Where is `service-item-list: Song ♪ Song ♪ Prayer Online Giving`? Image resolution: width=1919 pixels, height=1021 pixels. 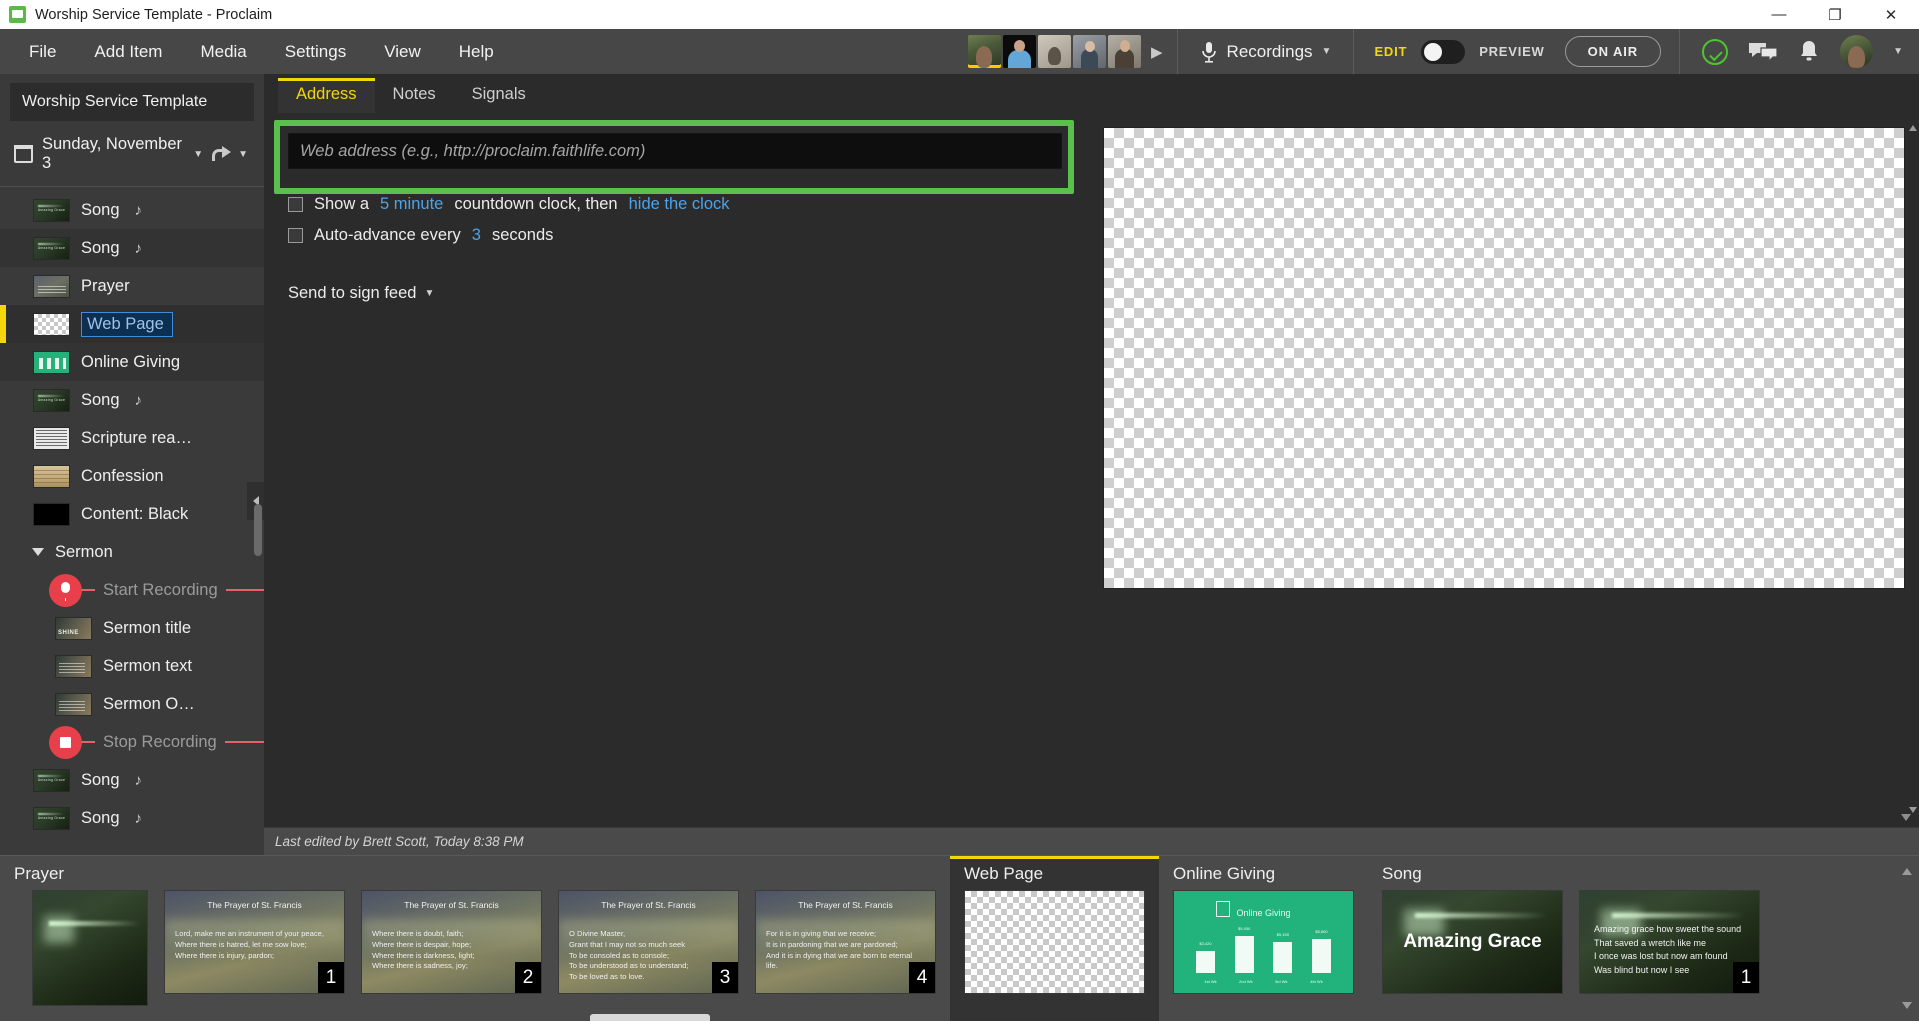 service-item-list: Song ♪ Song ♪ Prayer Online Giving is located at coordinates (132, 521).